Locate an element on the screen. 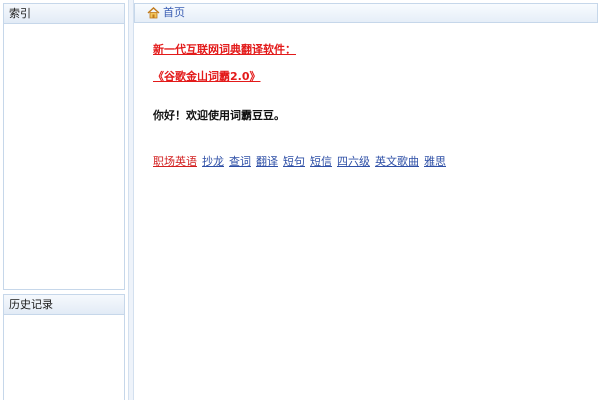  index-panel-title: 索引 is located at coordinates (64, 14).